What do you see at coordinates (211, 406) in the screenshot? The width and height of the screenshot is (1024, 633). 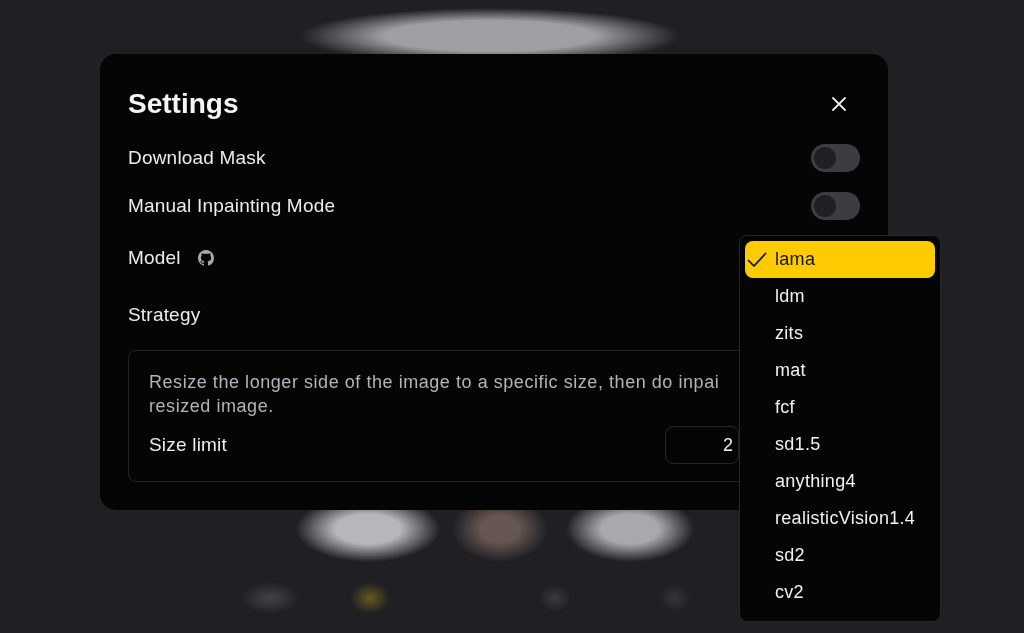 I see `strategy-description: resized image.` at bounding box center [211, 406].